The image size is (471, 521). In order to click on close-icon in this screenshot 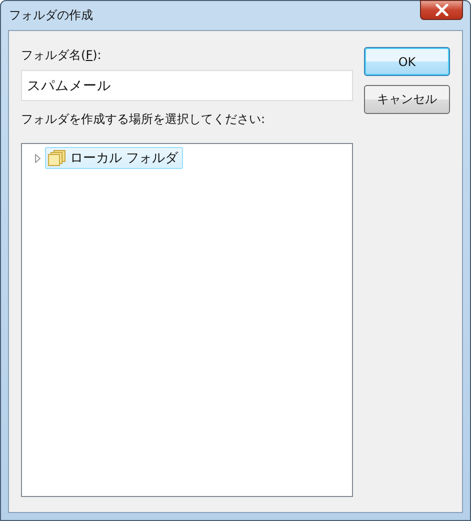, I will do `click(441, 10)`.